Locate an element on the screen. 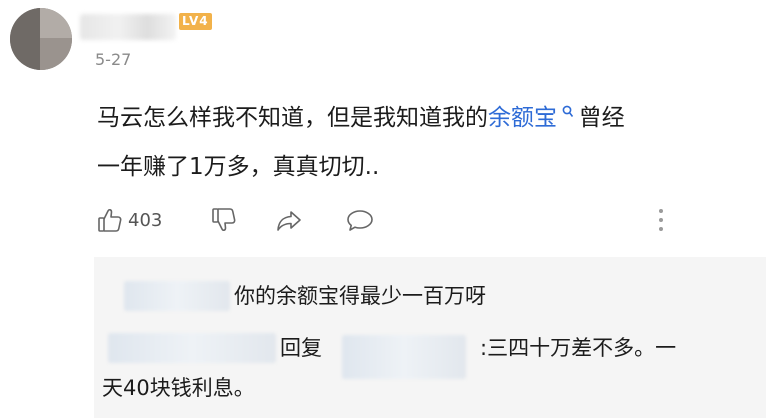 This screenshot has width=766, height=418. yuebao-link: 余额宝 is located at coordinates (522, 118).